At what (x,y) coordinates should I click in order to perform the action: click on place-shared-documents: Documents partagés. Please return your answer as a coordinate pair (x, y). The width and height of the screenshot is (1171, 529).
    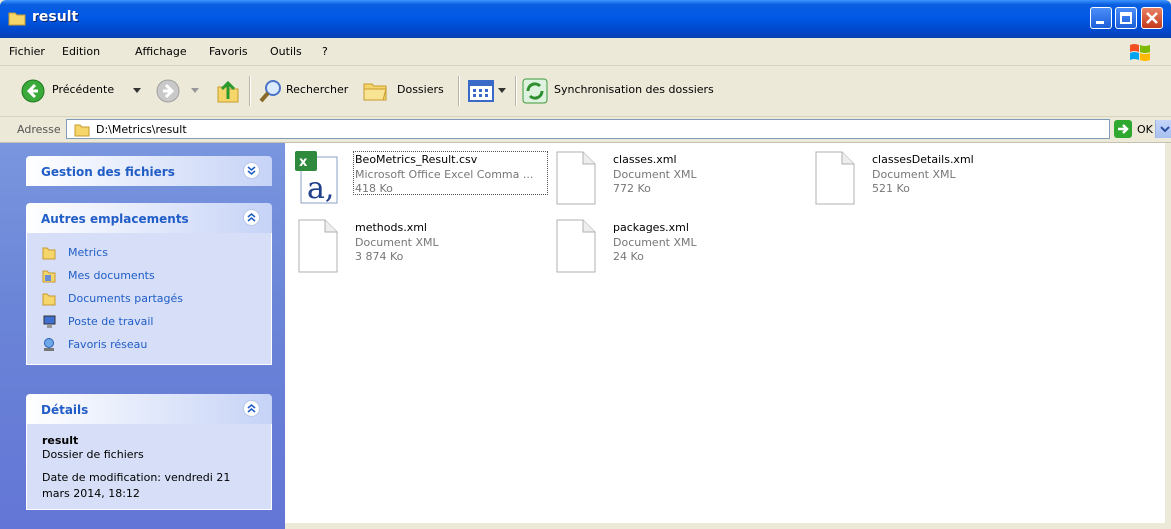
    Looking at the image, I should click on (149, 299).